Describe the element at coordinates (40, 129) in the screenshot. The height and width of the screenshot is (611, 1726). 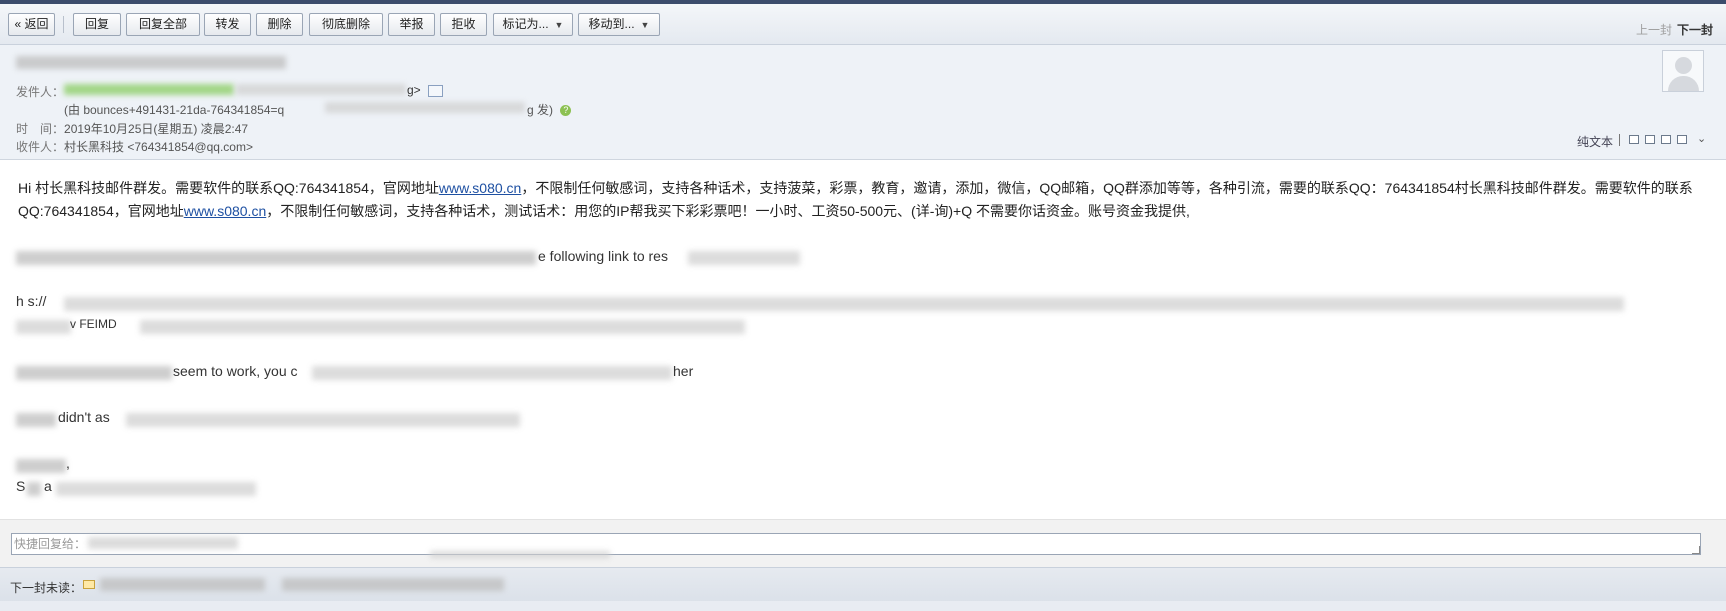
I see `time-label: 时 间：` at that location.